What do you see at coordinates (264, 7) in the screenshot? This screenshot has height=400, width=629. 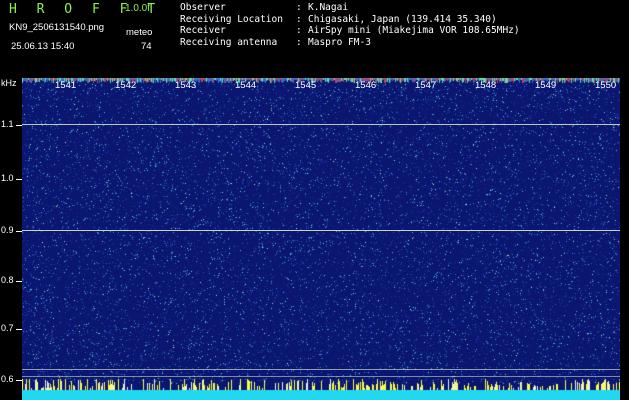 I see `info-row-observer: Observer: K.Nagai` at bounding box center [264, 7].